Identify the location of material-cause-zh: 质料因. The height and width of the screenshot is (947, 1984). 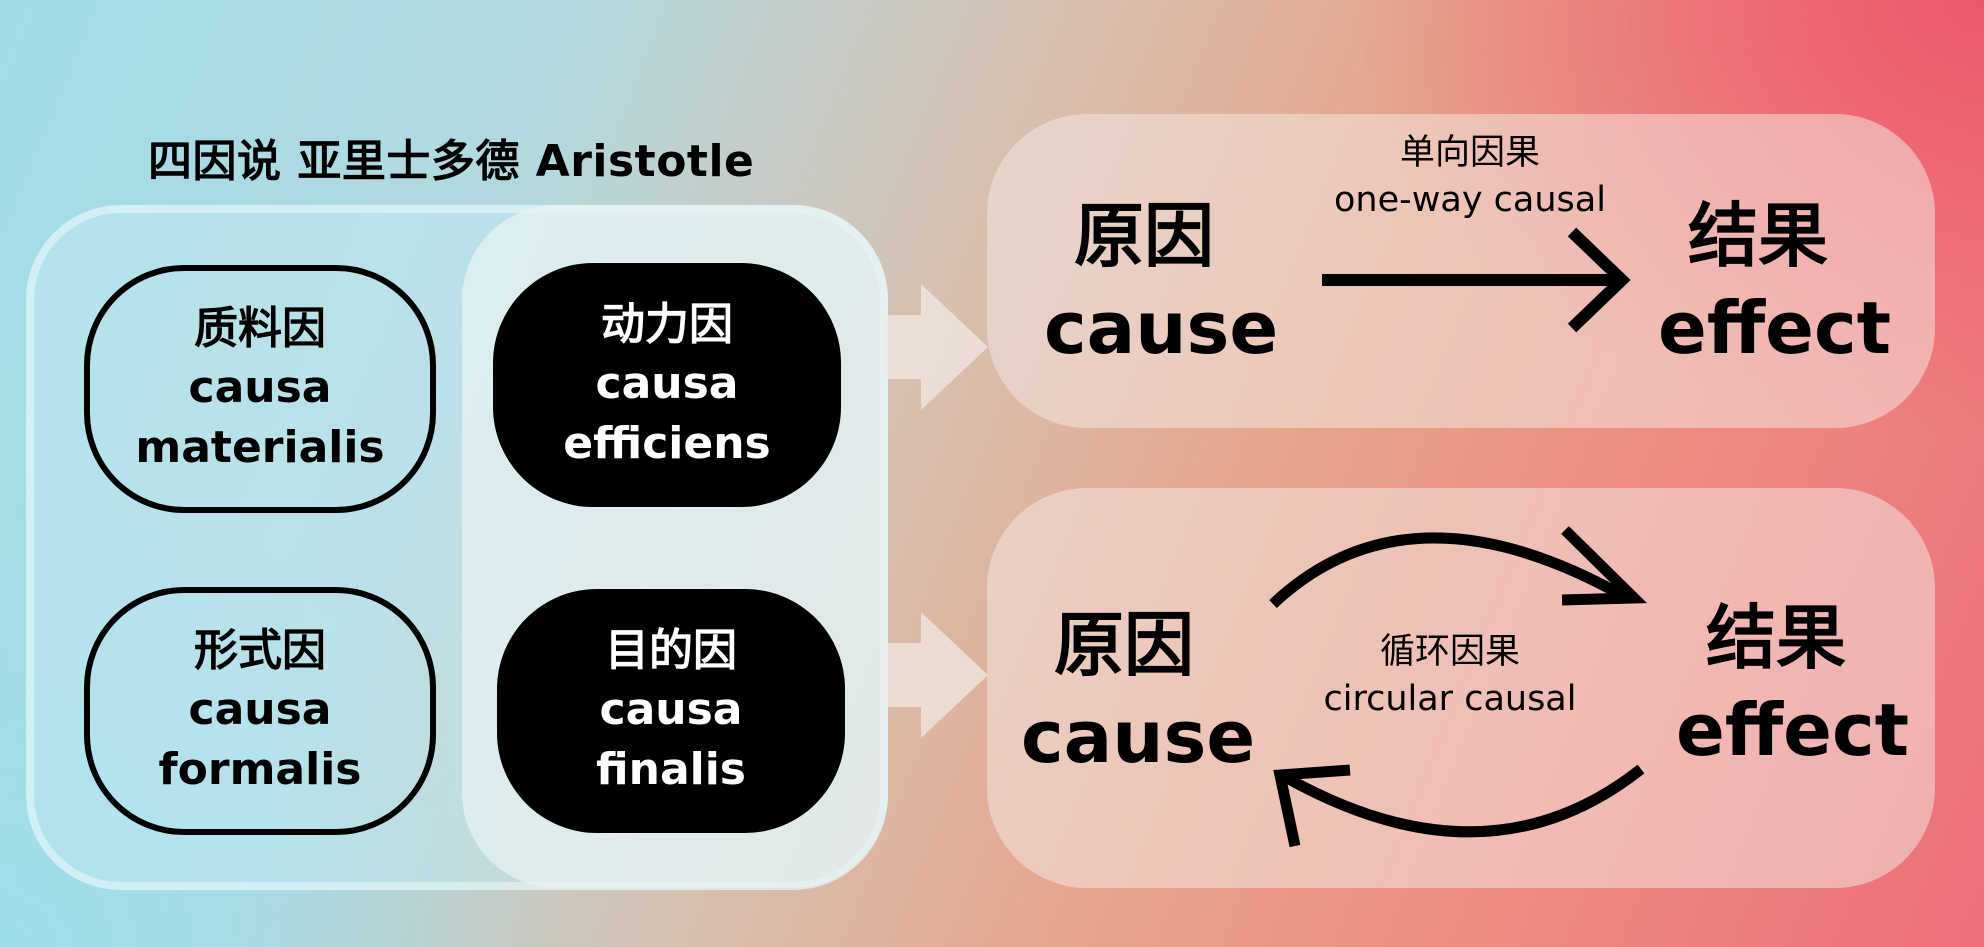
(260, 328).